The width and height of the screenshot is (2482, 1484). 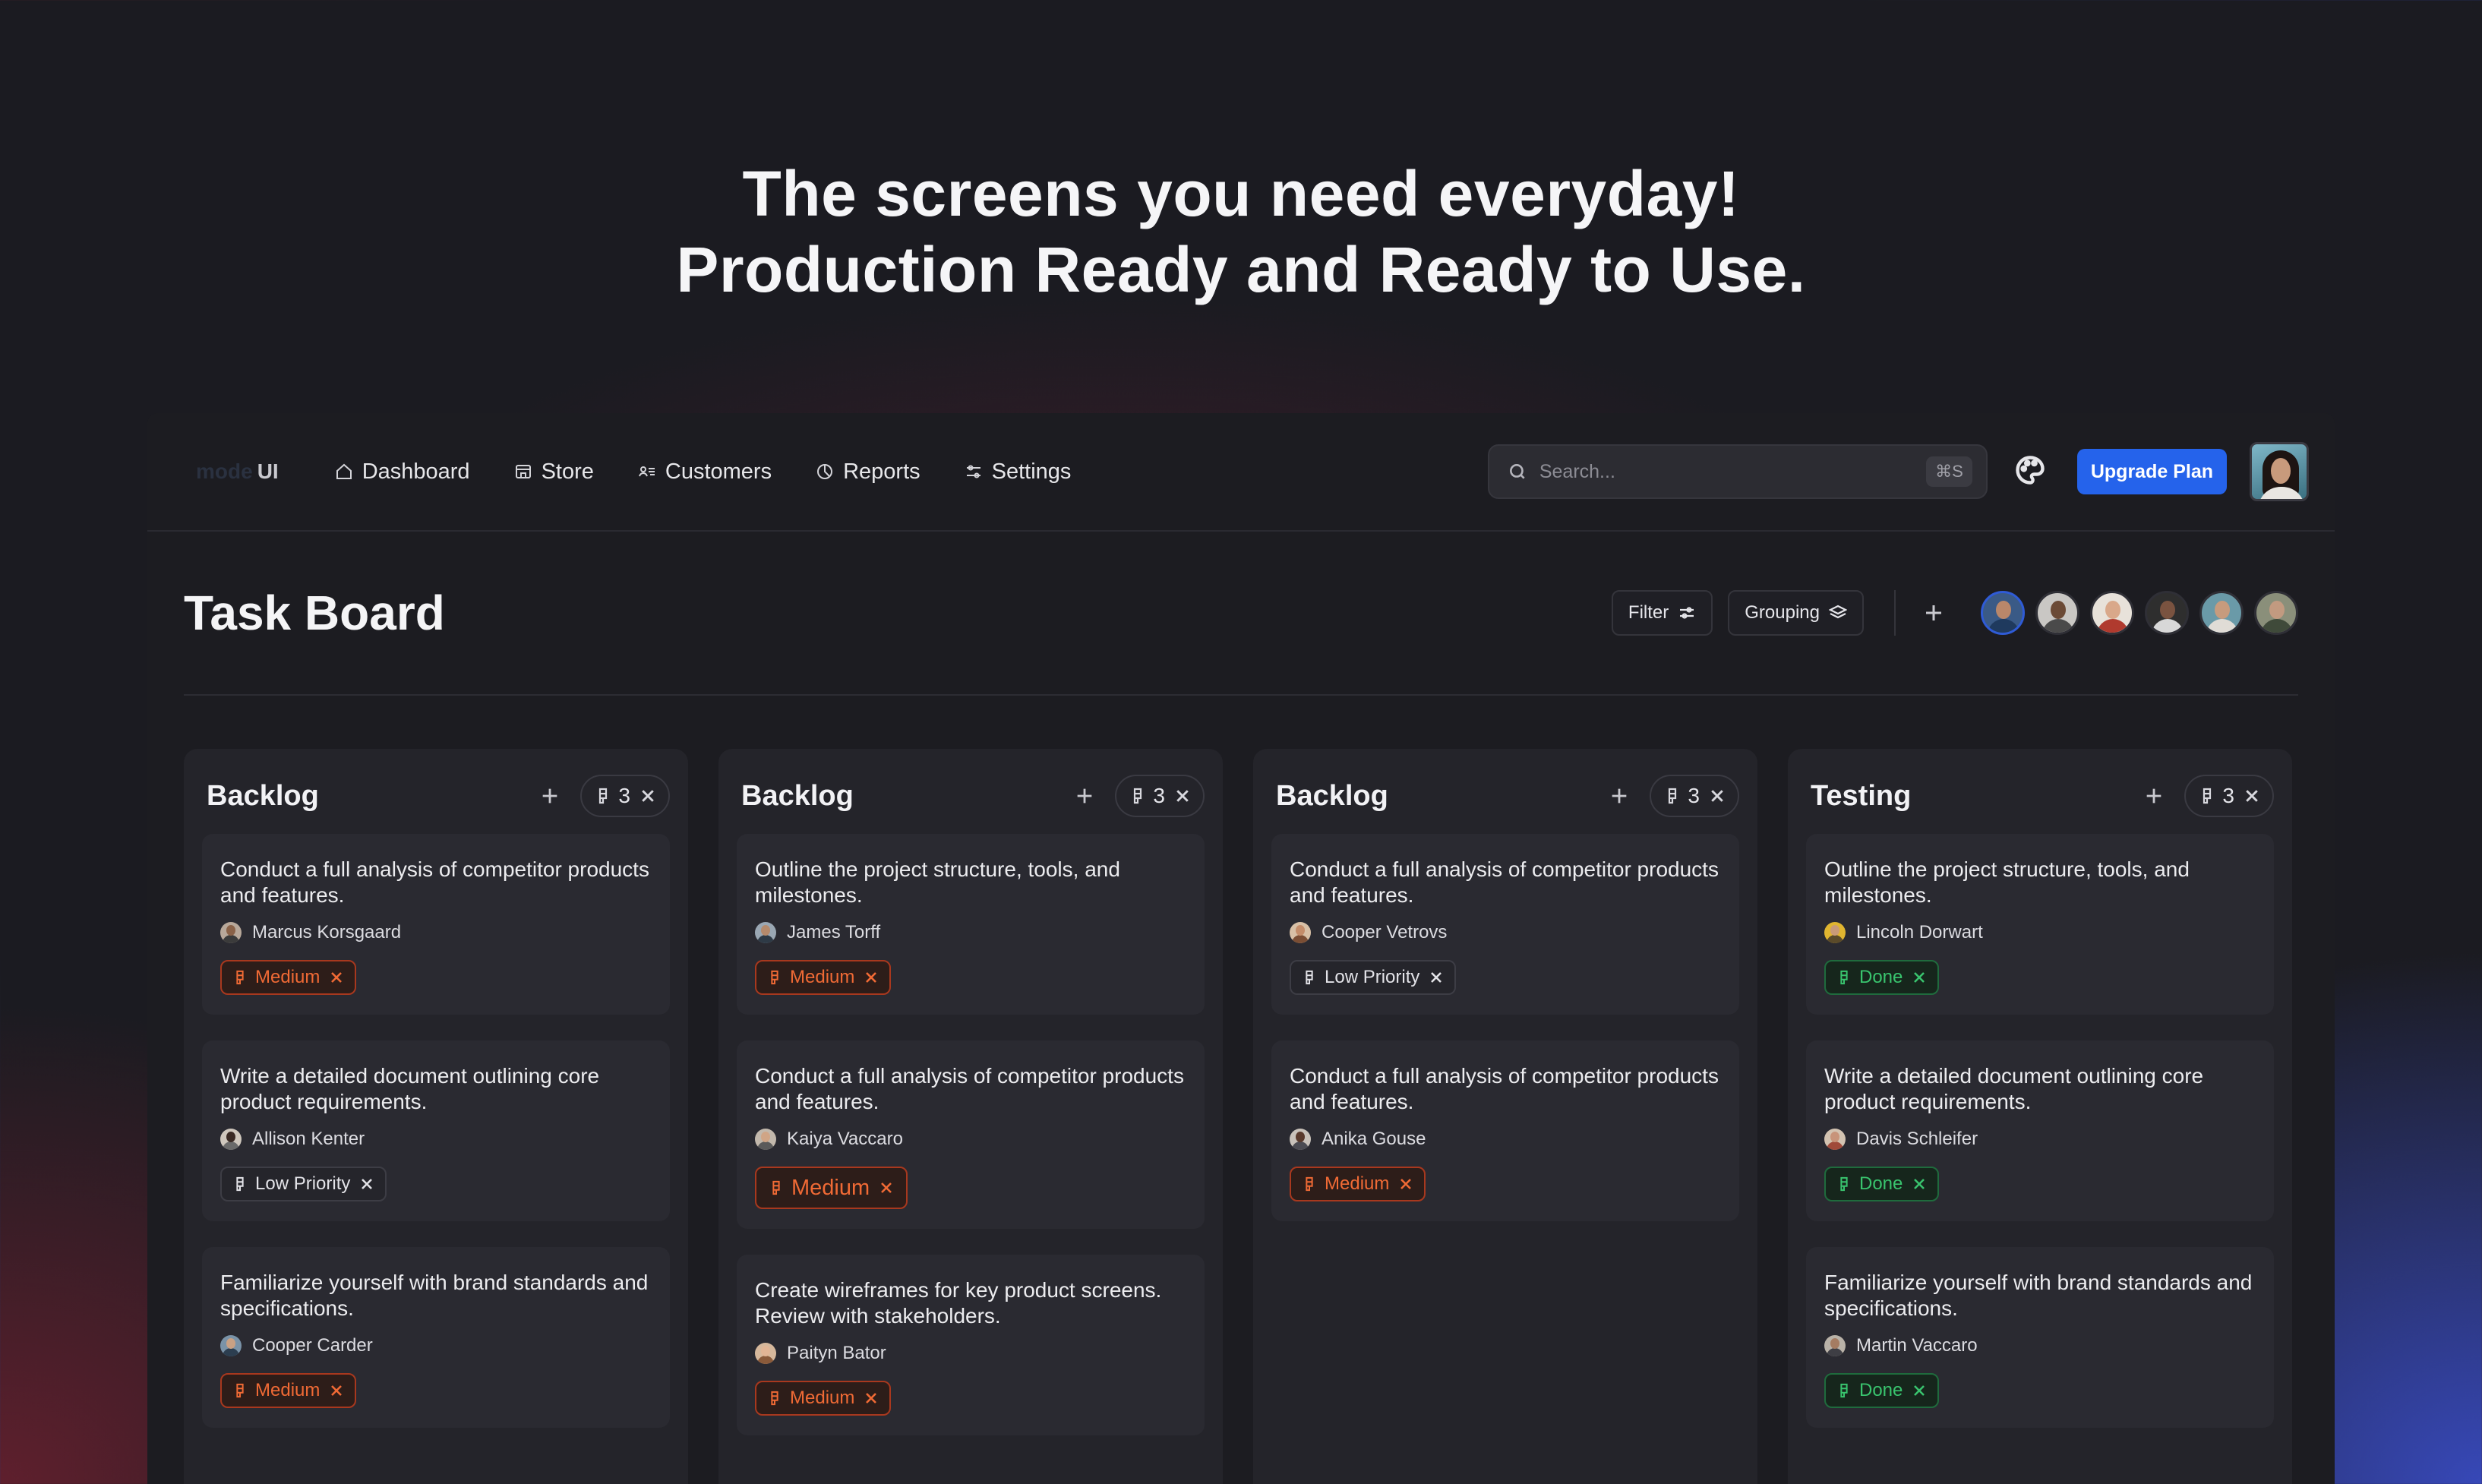 I want to click on card-count: 3, so click(x=1159, y=795).